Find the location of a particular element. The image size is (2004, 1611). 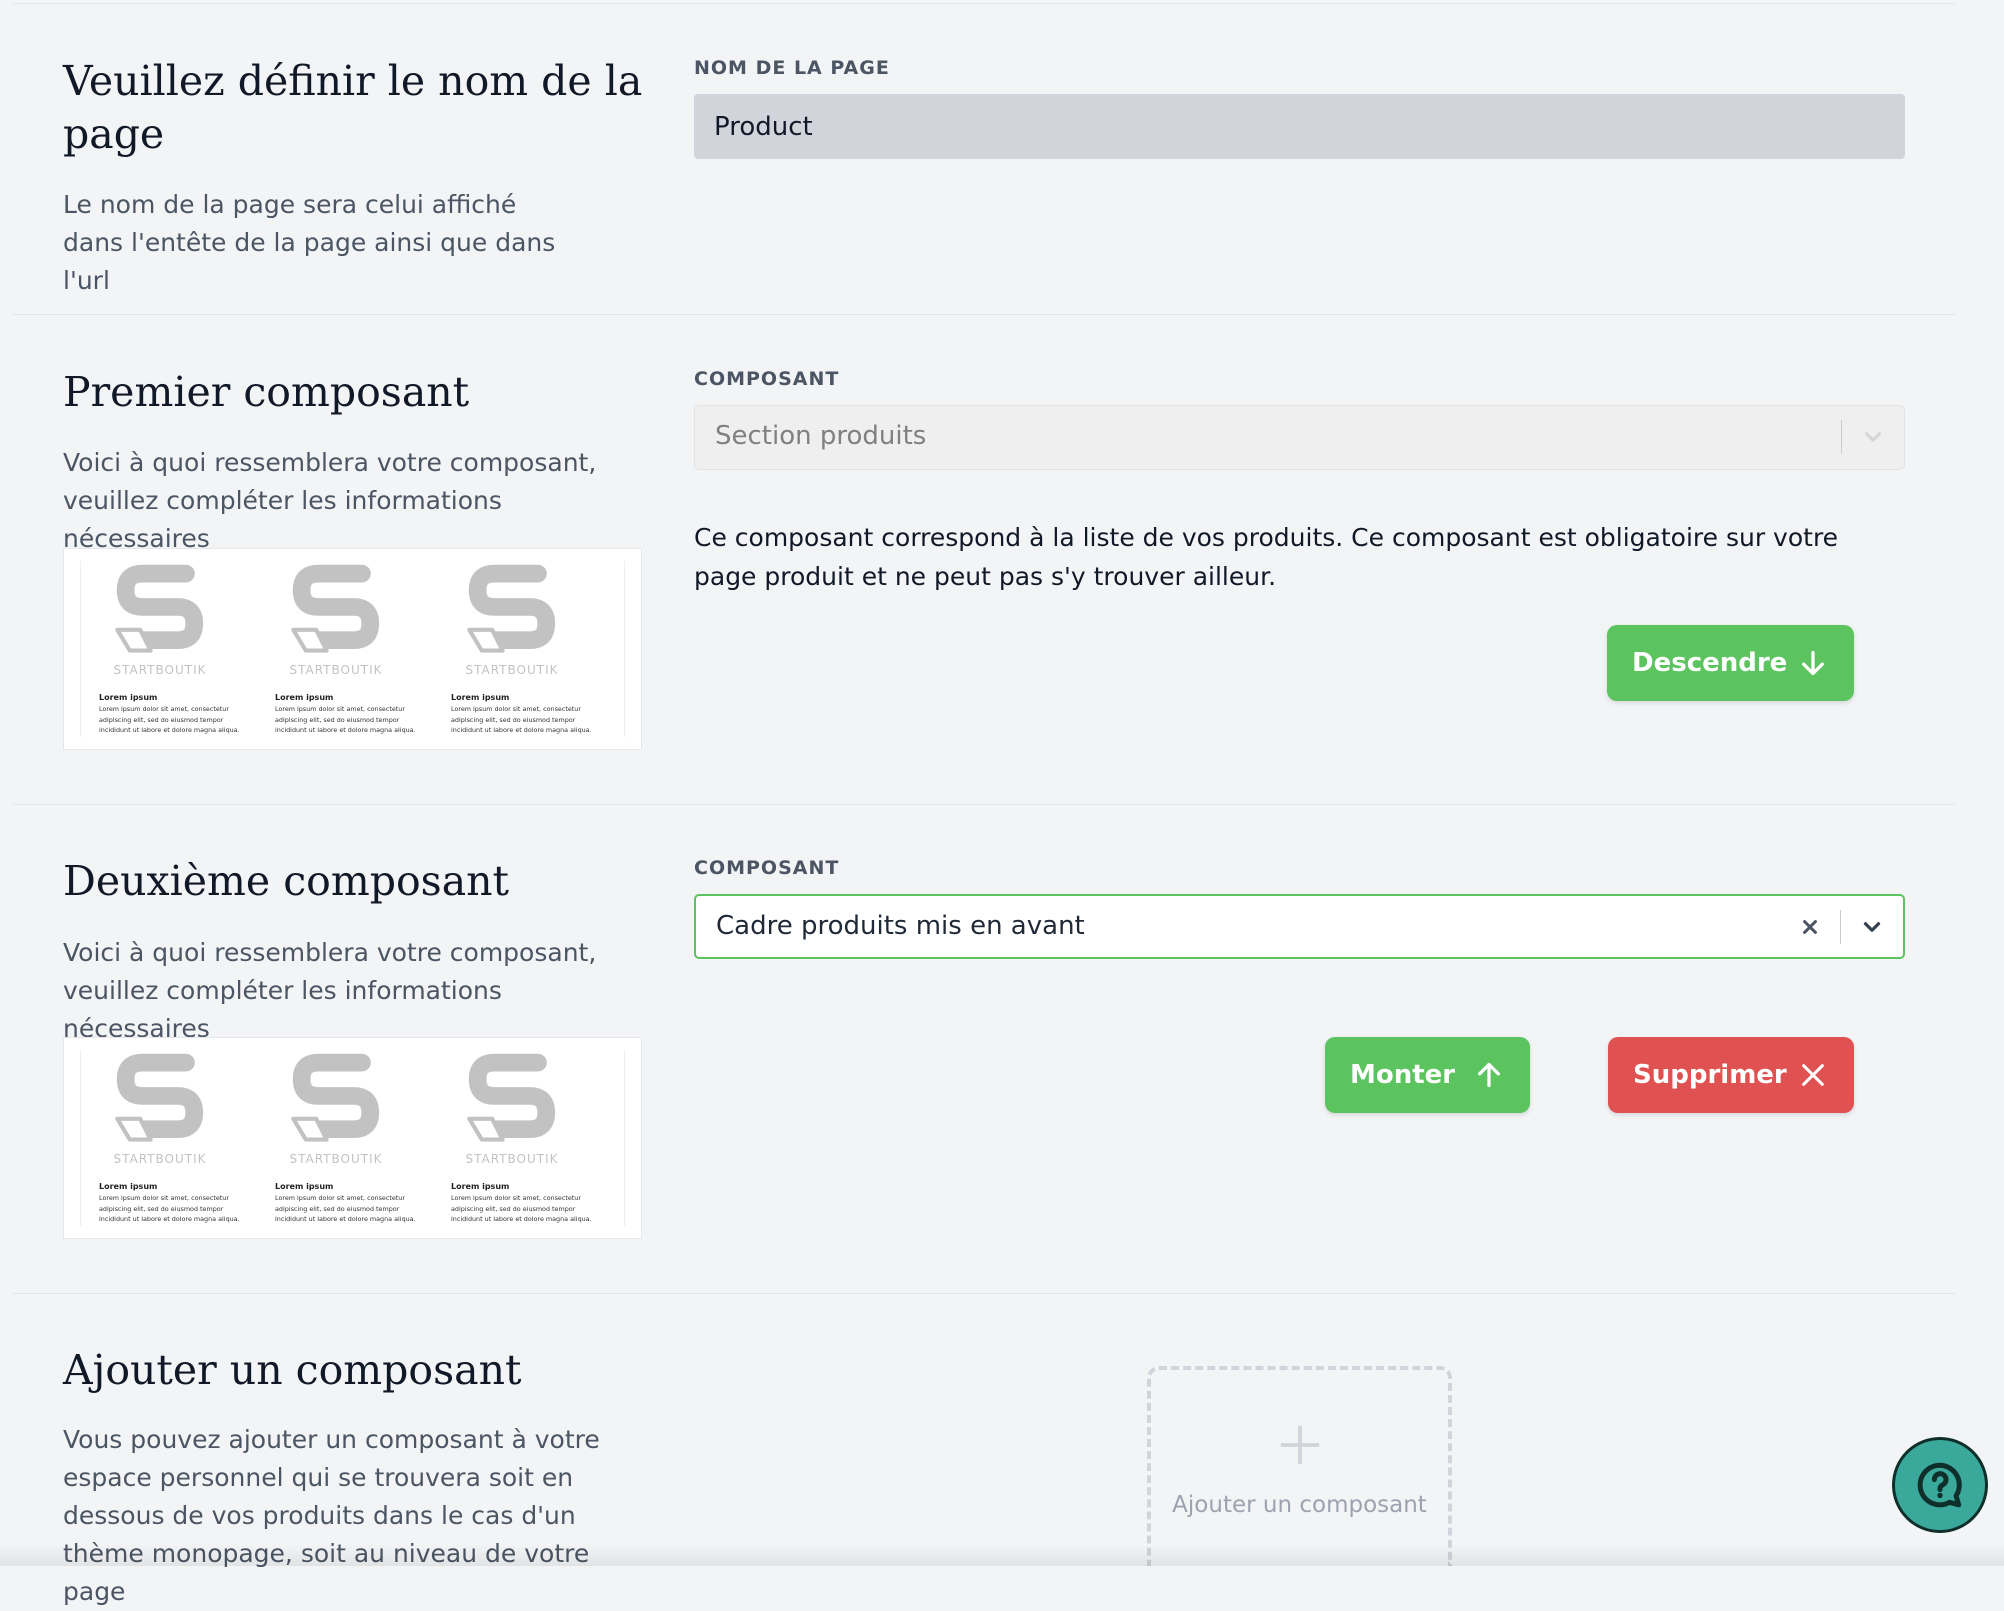

move-down-label: Descendre is located at coordinates (1710, 663).